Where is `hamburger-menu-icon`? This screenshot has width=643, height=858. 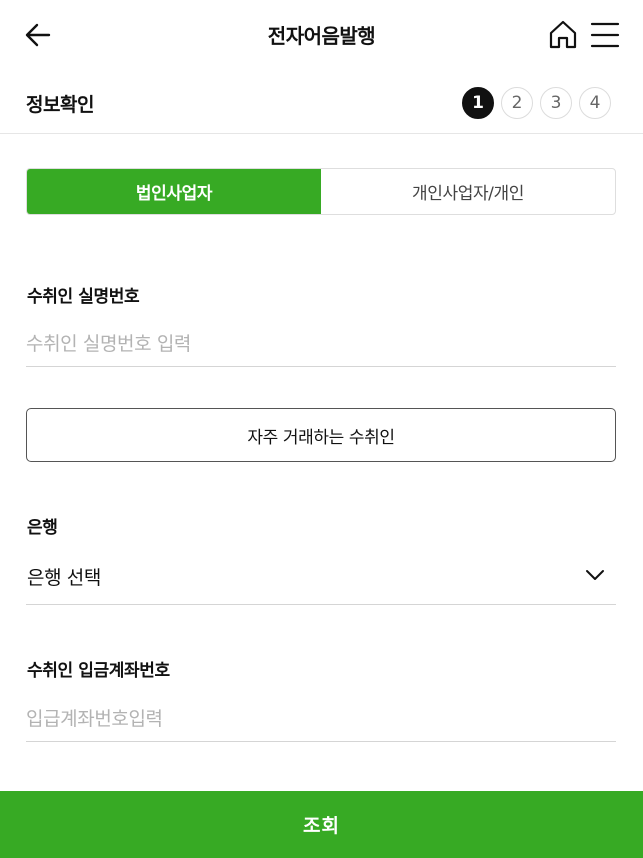
hamburger-menu-icon is located at coordinates (605, 35).